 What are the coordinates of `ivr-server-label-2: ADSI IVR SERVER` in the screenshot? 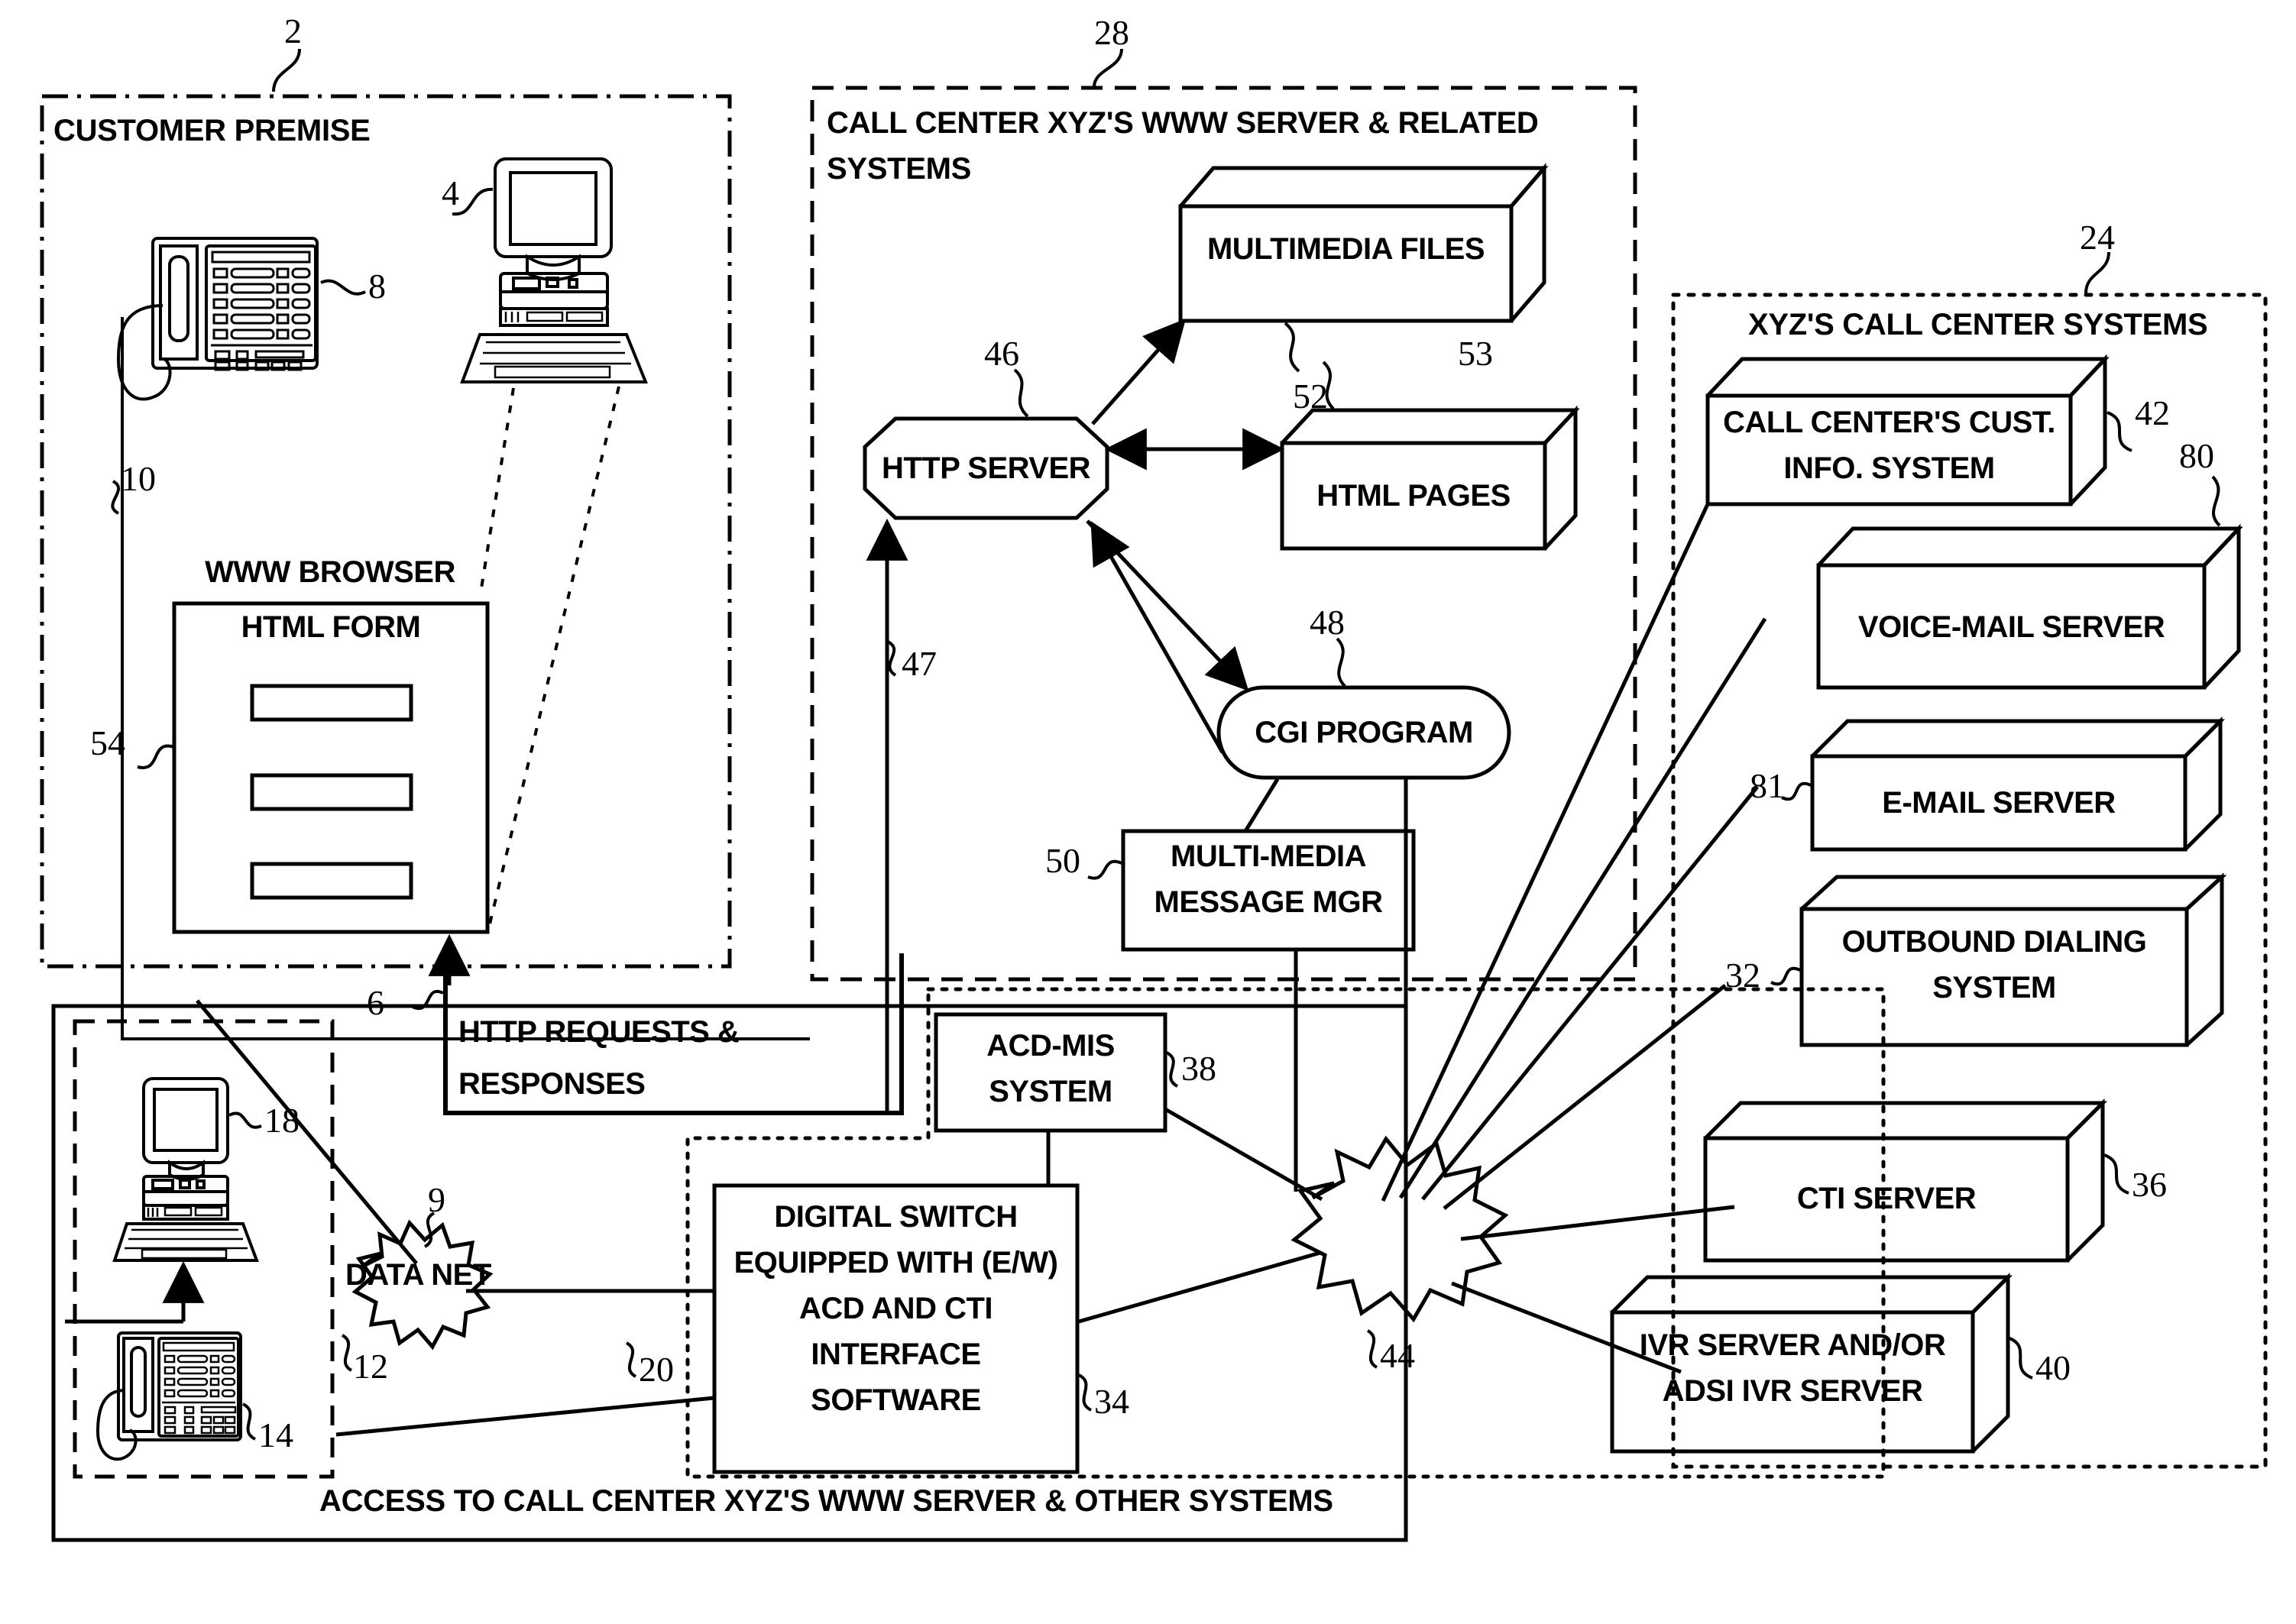 It's located at (1793, 1391).